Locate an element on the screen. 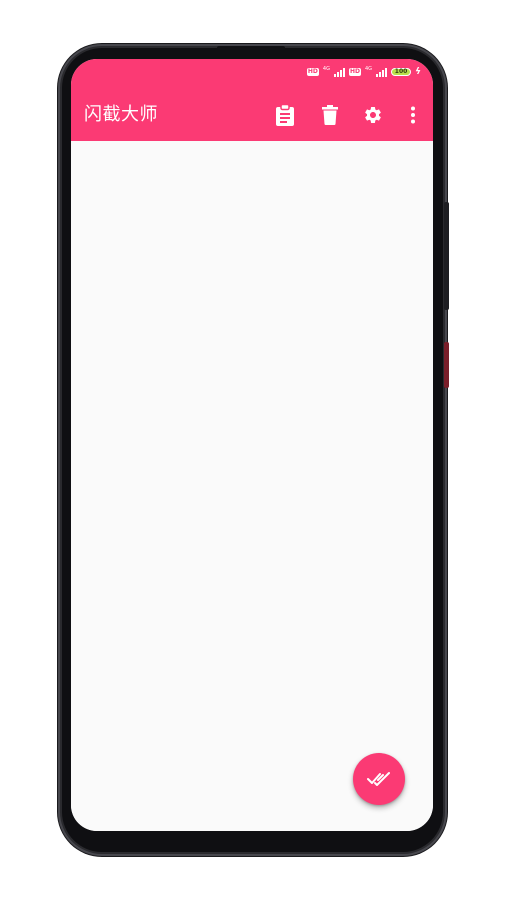  settings-button is located at coordinates (373, 115).